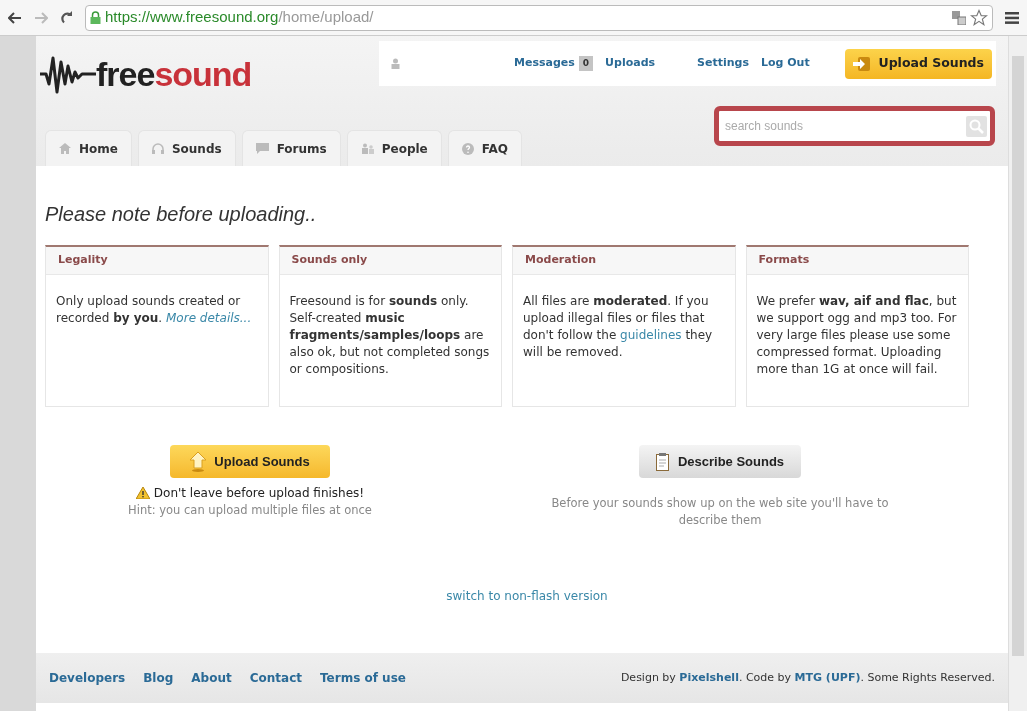  Describe the element at coordinates (186, 148) in the screenshot. I see `nav-tab: Sounds` at that location.